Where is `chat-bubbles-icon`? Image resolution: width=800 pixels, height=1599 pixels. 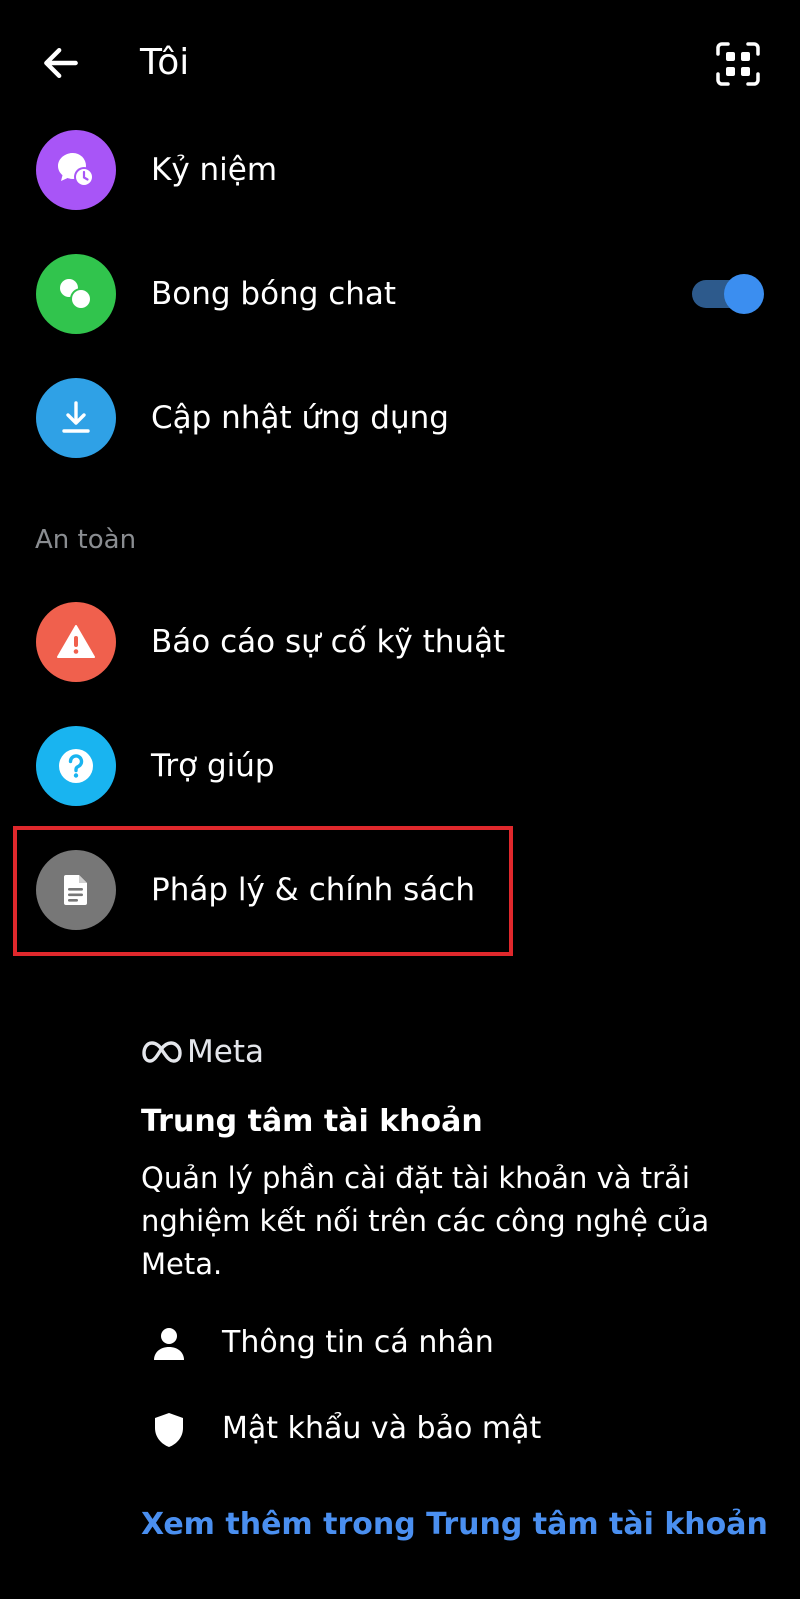 chat-bubbles-icon is located at coordinates (76, 294).